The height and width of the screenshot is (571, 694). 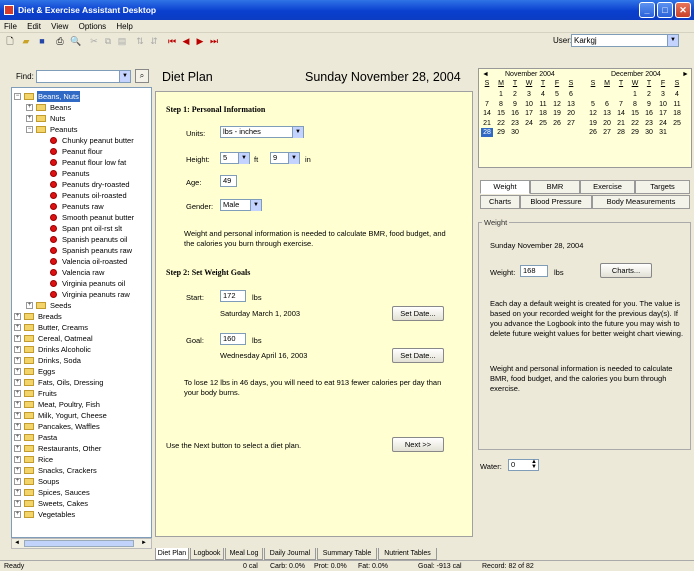 What do you see at coordinates (625, 40) in the screenshot?
I see `user-select: Karkgj ▼` at bounding box center [625, 40].